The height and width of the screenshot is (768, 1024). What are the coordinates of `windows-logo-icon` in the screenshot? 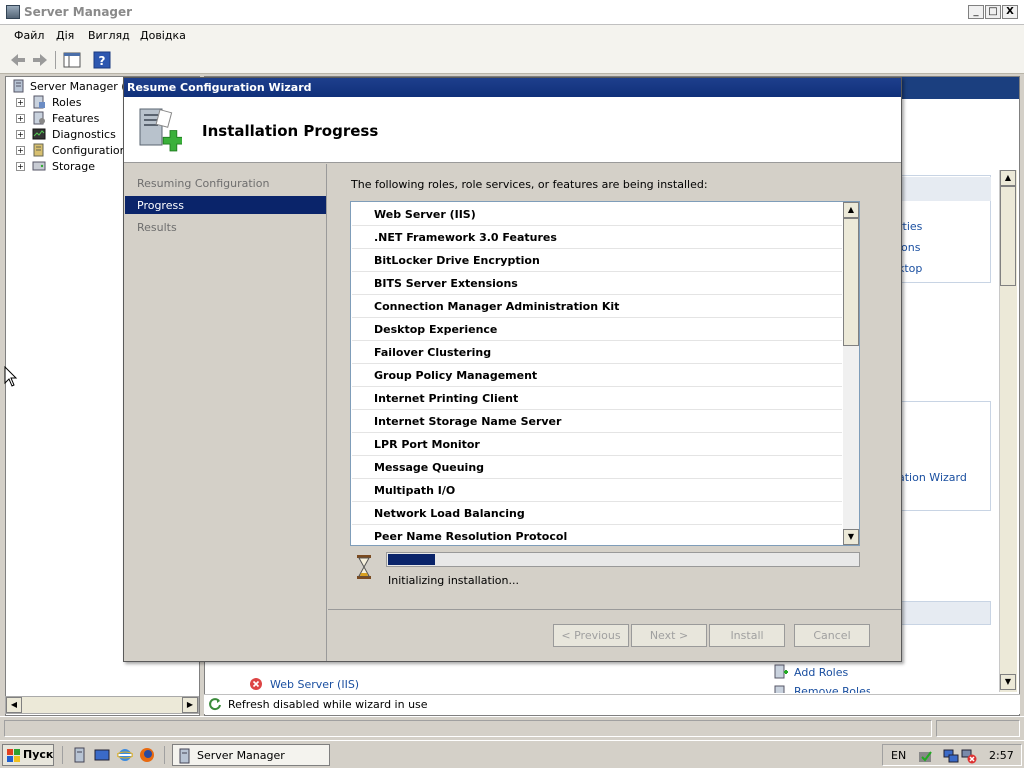 It's located at (13, 755).